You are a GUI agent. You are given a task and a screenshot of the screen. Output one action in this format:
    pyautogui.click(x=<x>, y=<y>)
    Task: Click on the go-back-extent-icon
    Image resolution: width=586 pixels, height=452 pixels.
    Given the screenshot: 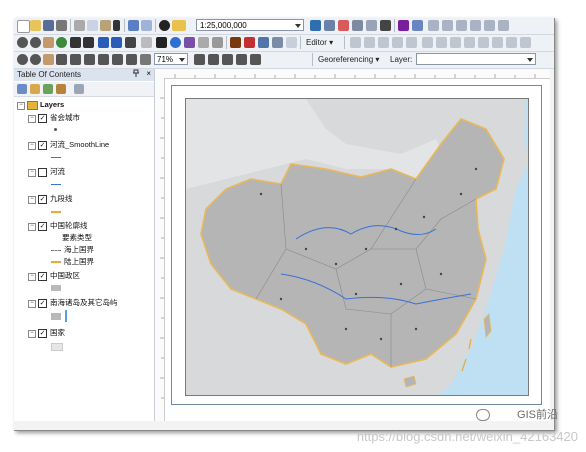 What is the action you would take?
    pyautogui.click(x=117, y=59)
    